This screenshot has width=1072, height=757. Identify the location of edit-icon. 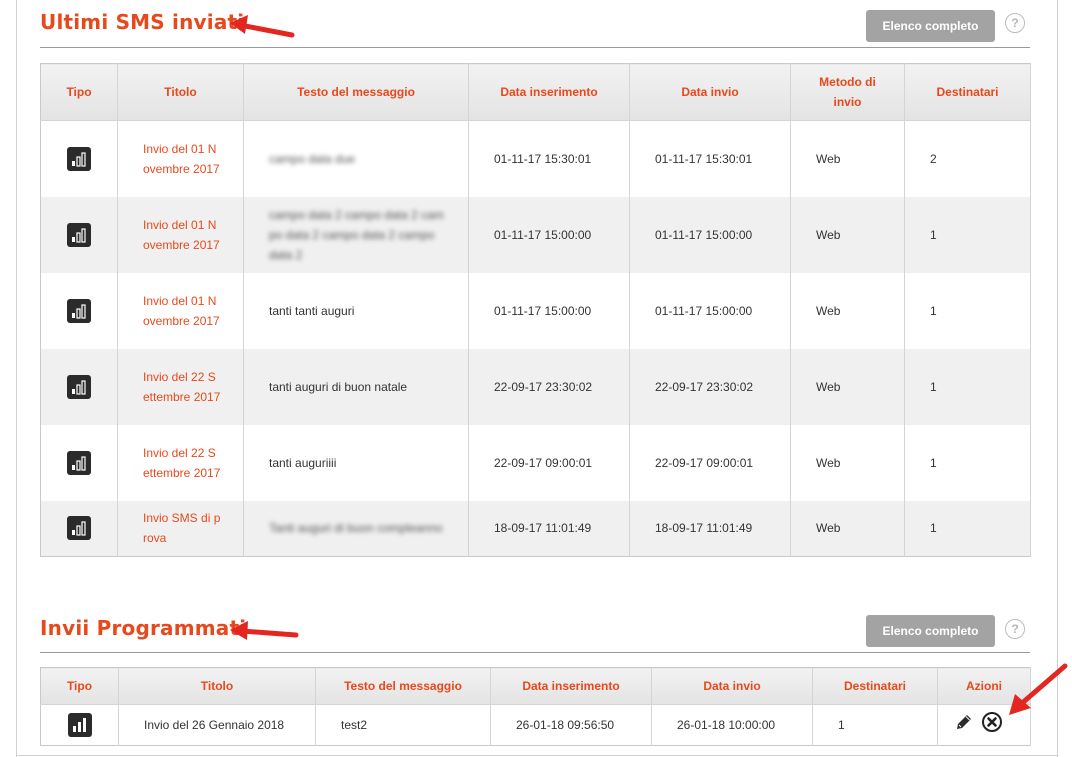
(964, 725).